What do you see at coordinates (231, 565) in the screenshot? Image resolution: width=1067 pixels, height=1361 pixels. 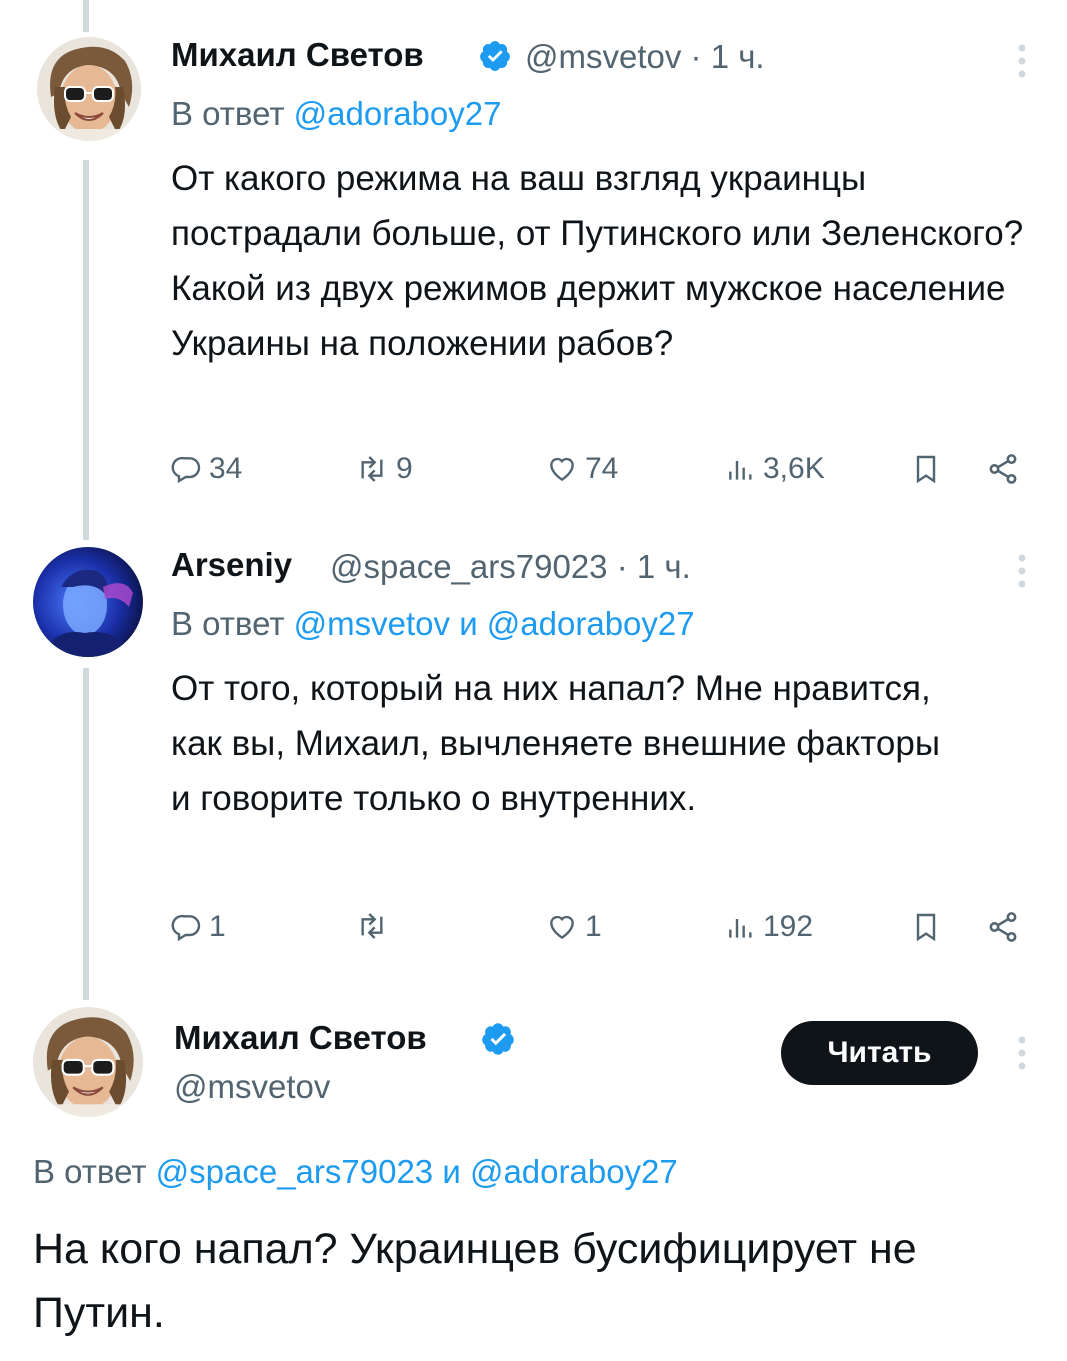 I see `author-name: Arseniy` at bounding box center [231, 565].